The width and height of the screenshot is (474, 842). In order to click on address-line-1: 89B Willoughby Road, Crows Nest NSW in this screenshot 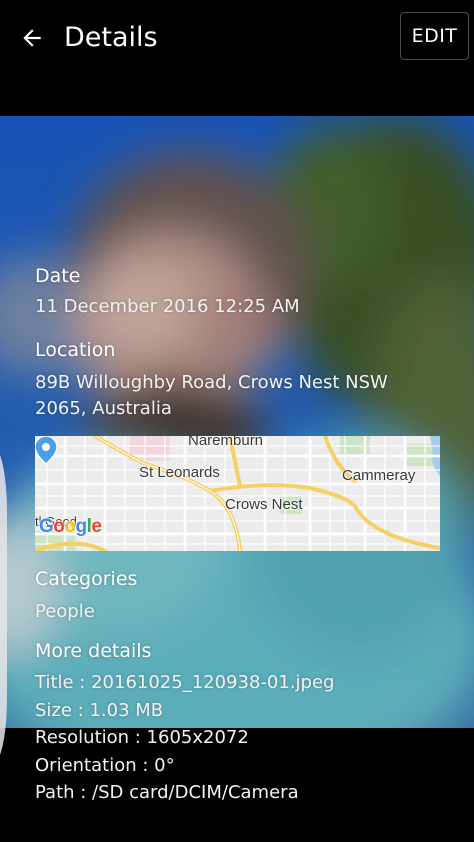, I will do `click(211, 382)`.